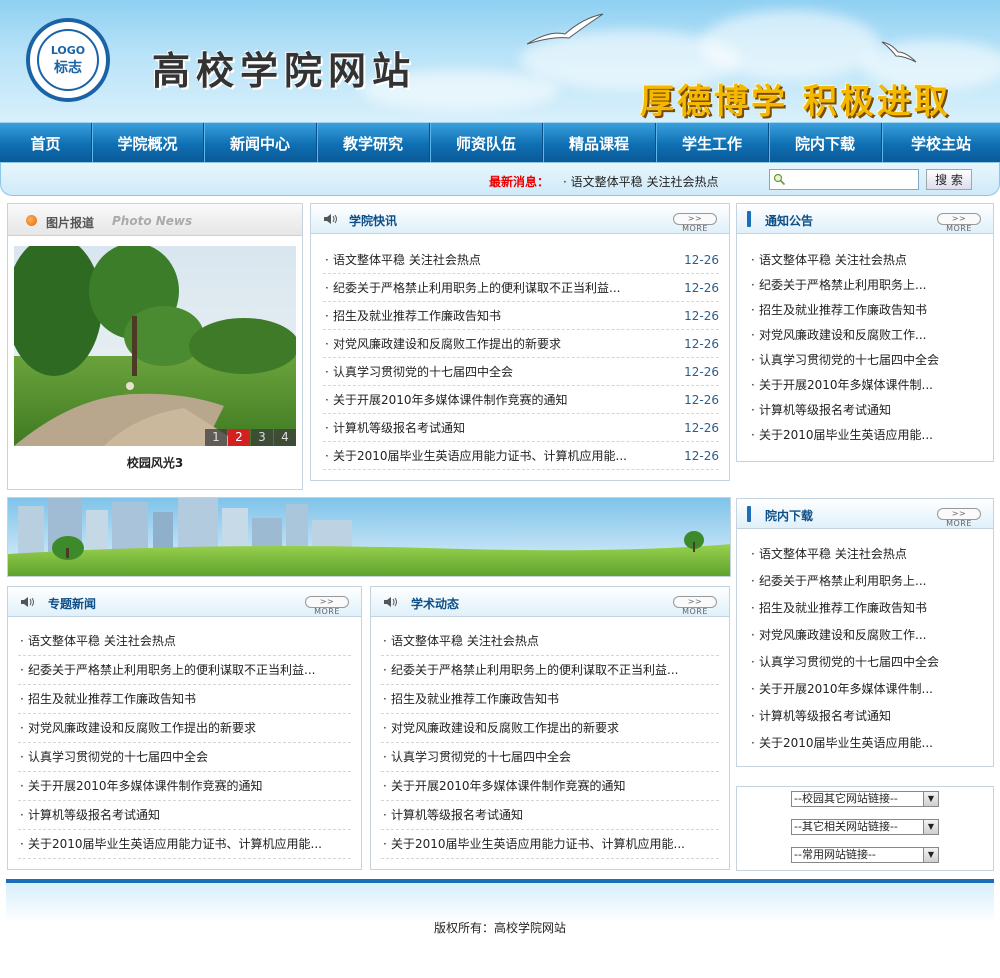  What do you see at coordinates (599, 143) in the screenshot?
I see `nav-item-courses: 精品课程` at bounding box center [599, 143].